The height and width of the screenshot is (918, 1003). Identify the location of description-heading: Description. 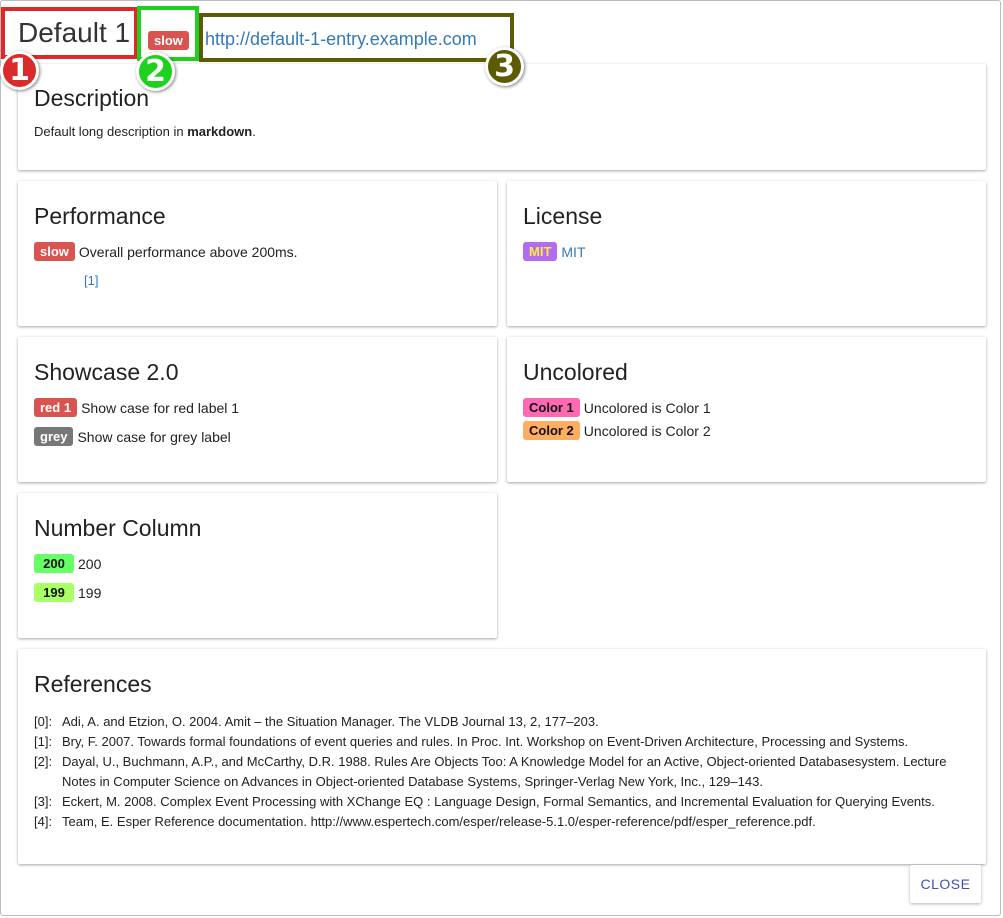
(92, 98).